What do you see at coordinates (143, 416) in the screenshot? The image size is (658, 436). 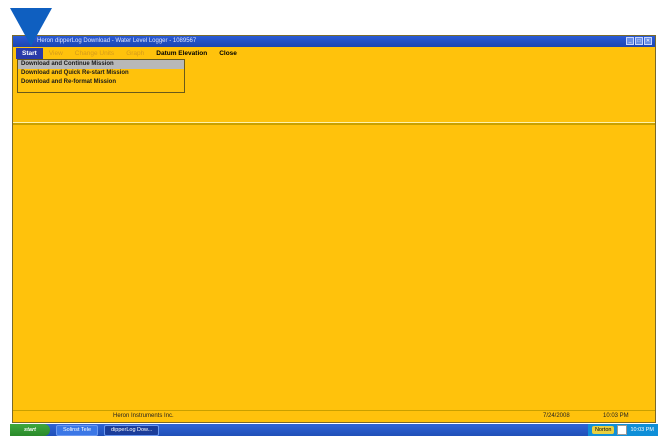 I see `status-company: Heron Instruments Inc.` at bounding box center [143, 416].